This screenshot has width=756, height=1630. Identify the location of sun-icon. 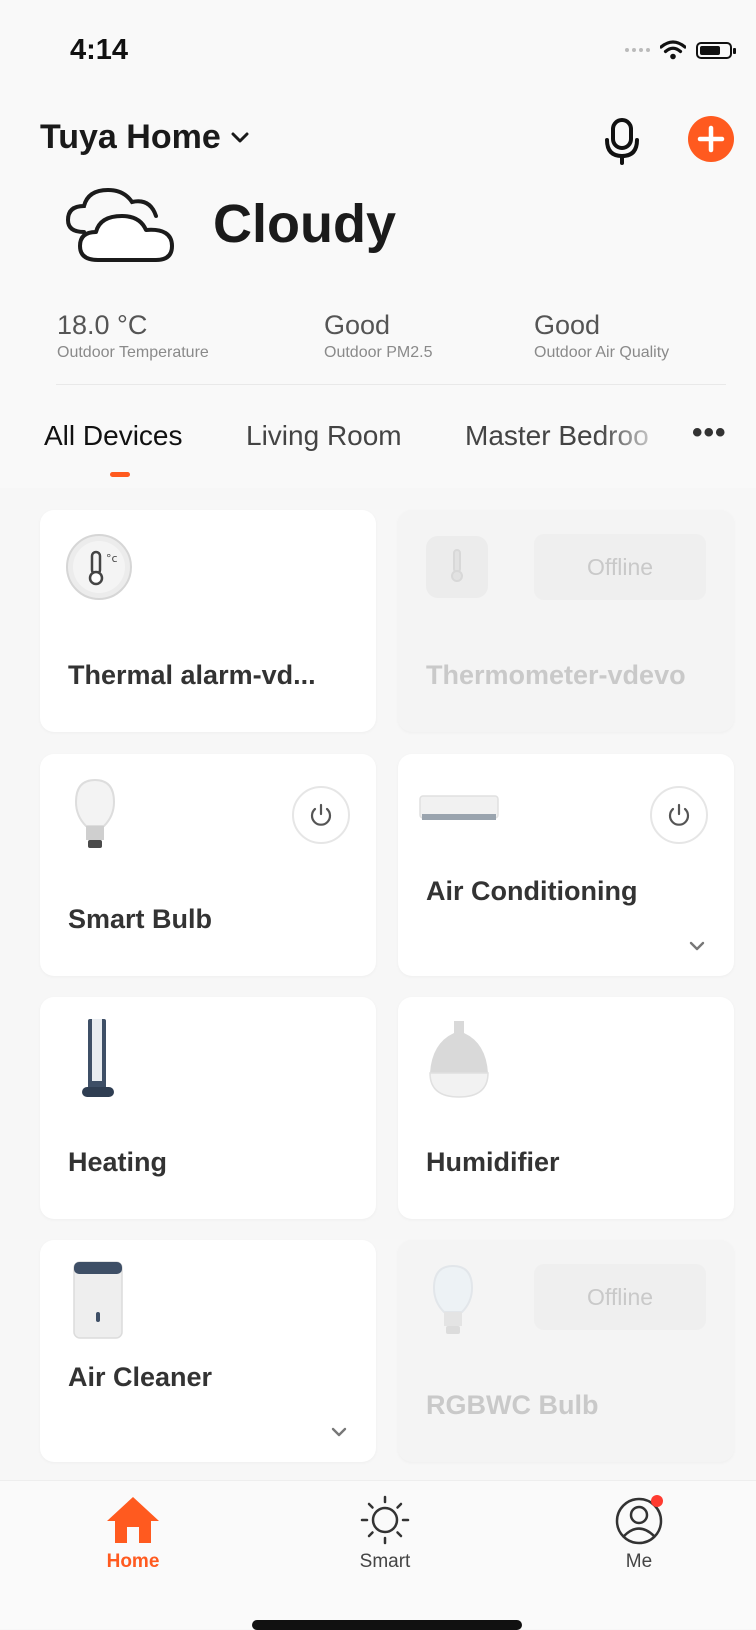
(385, 1520).